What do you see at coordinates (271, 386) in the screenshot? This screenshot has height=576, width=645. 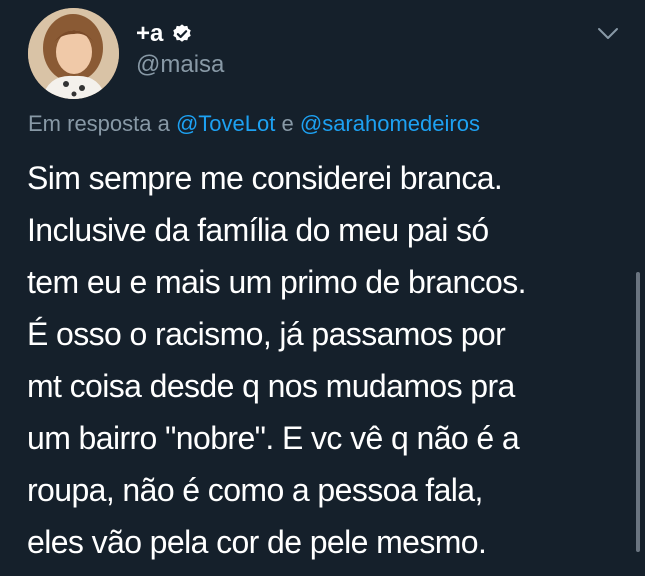 I see `tweet-text-line: mt coisa desde q nos mudamos pra` at bounding box center [271, 386].